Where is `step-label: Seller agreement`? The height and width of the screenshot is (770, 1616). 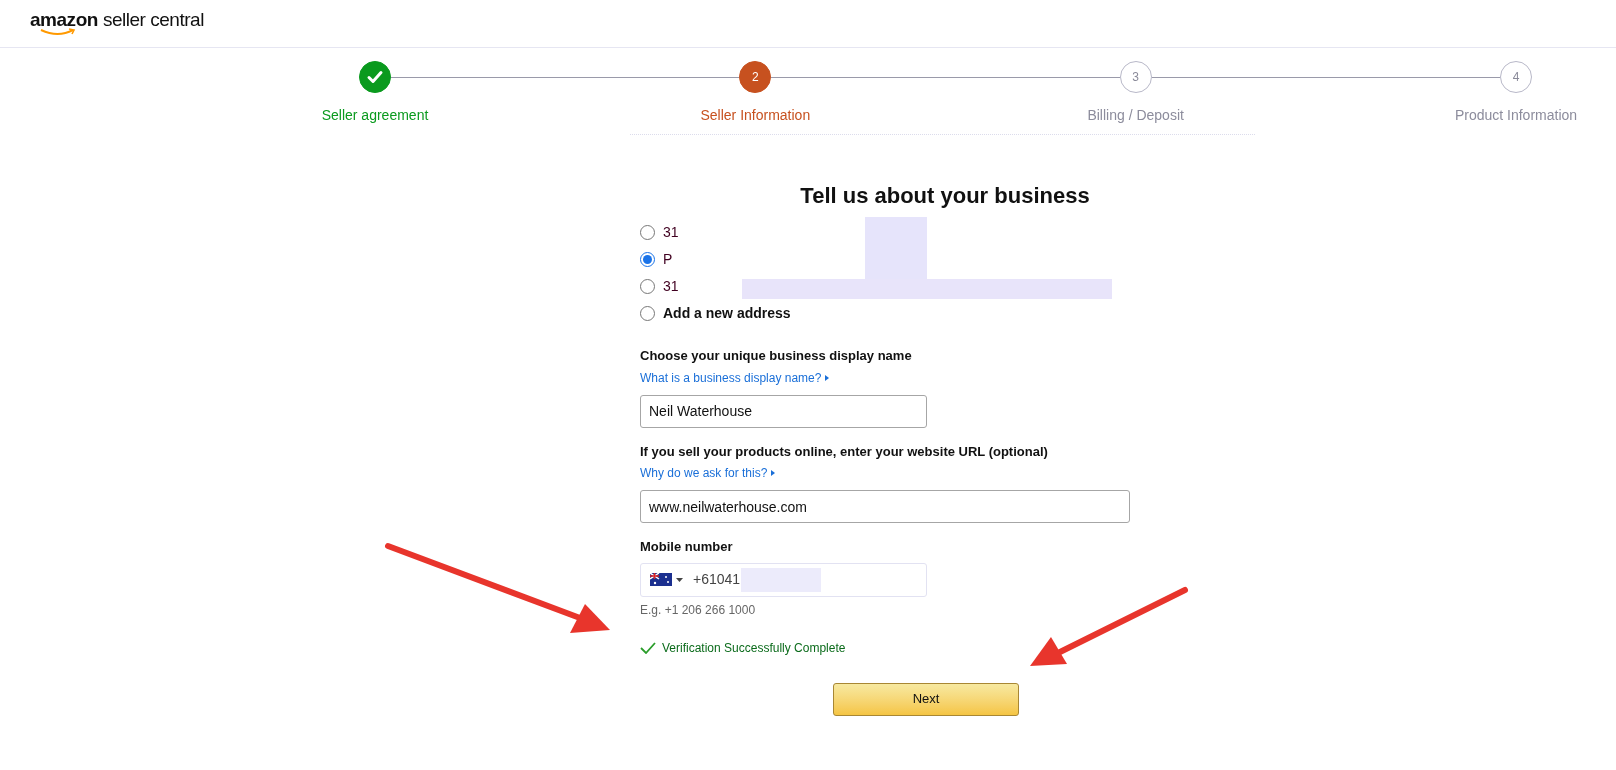 step-label: Seller agreement is located at coordinates (375, 115).